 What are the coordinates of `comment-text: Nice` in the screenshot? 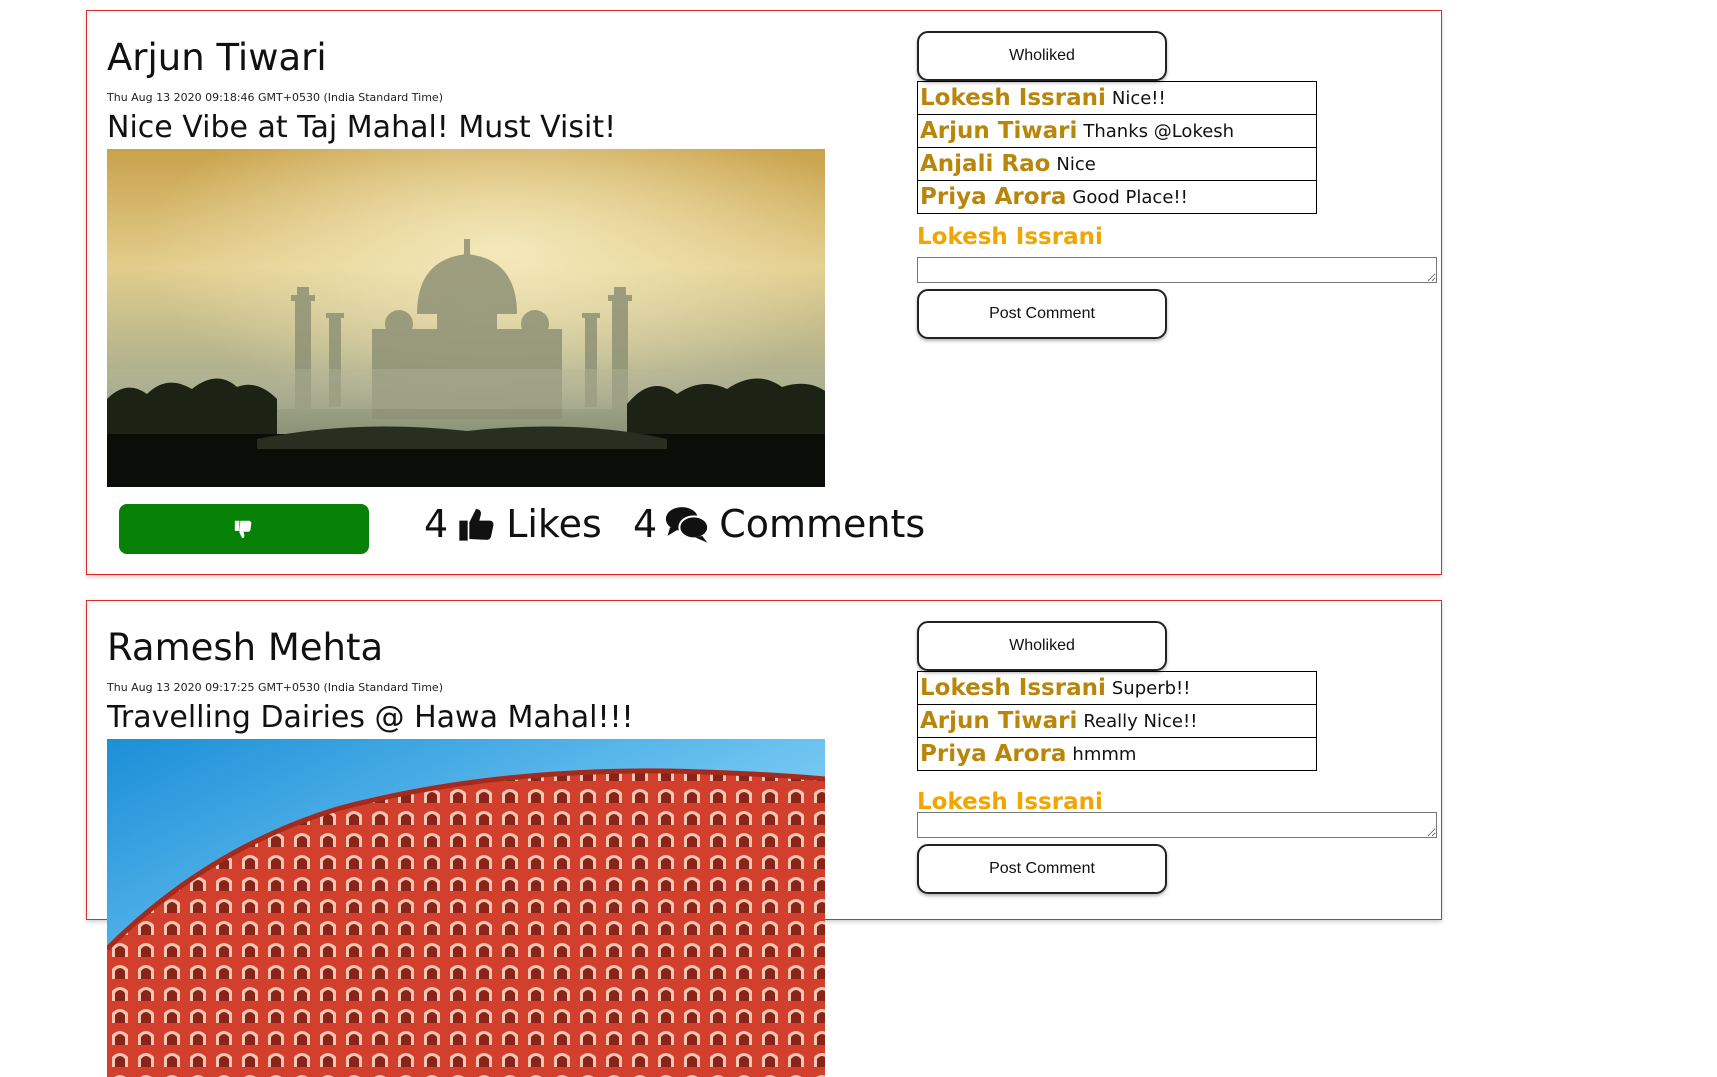 It's located at (1076, 164).